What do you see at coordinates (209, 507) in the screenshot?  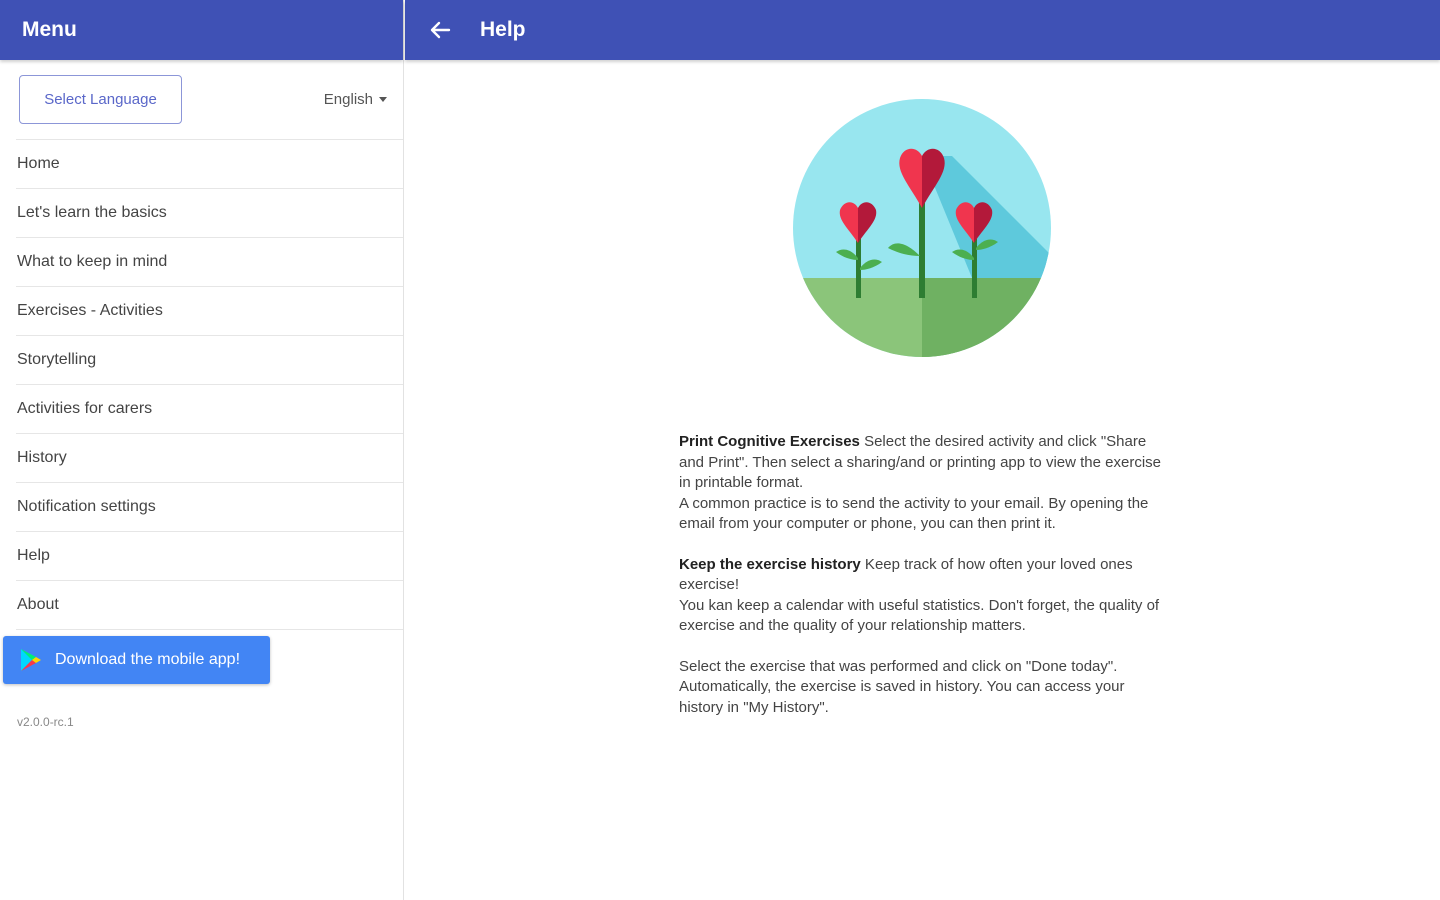 I see `sidebar-item-notifications: Notification settings` at bounding box center [209, 507].